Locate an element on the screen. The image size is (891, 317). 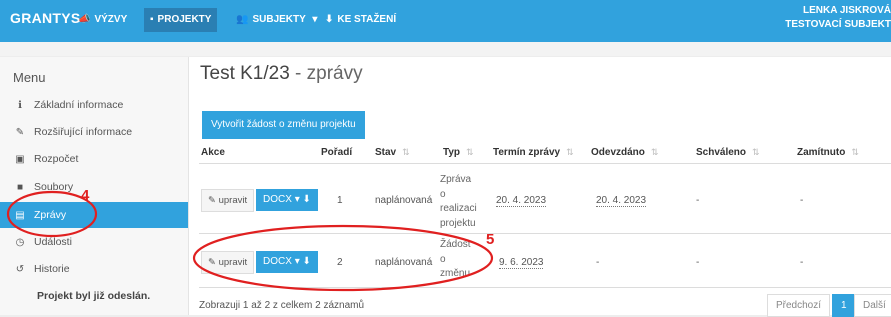
sidebar-item-rozsirujici-informace: ✎ Rozšiřující informace is located at coordinates (94, 132).